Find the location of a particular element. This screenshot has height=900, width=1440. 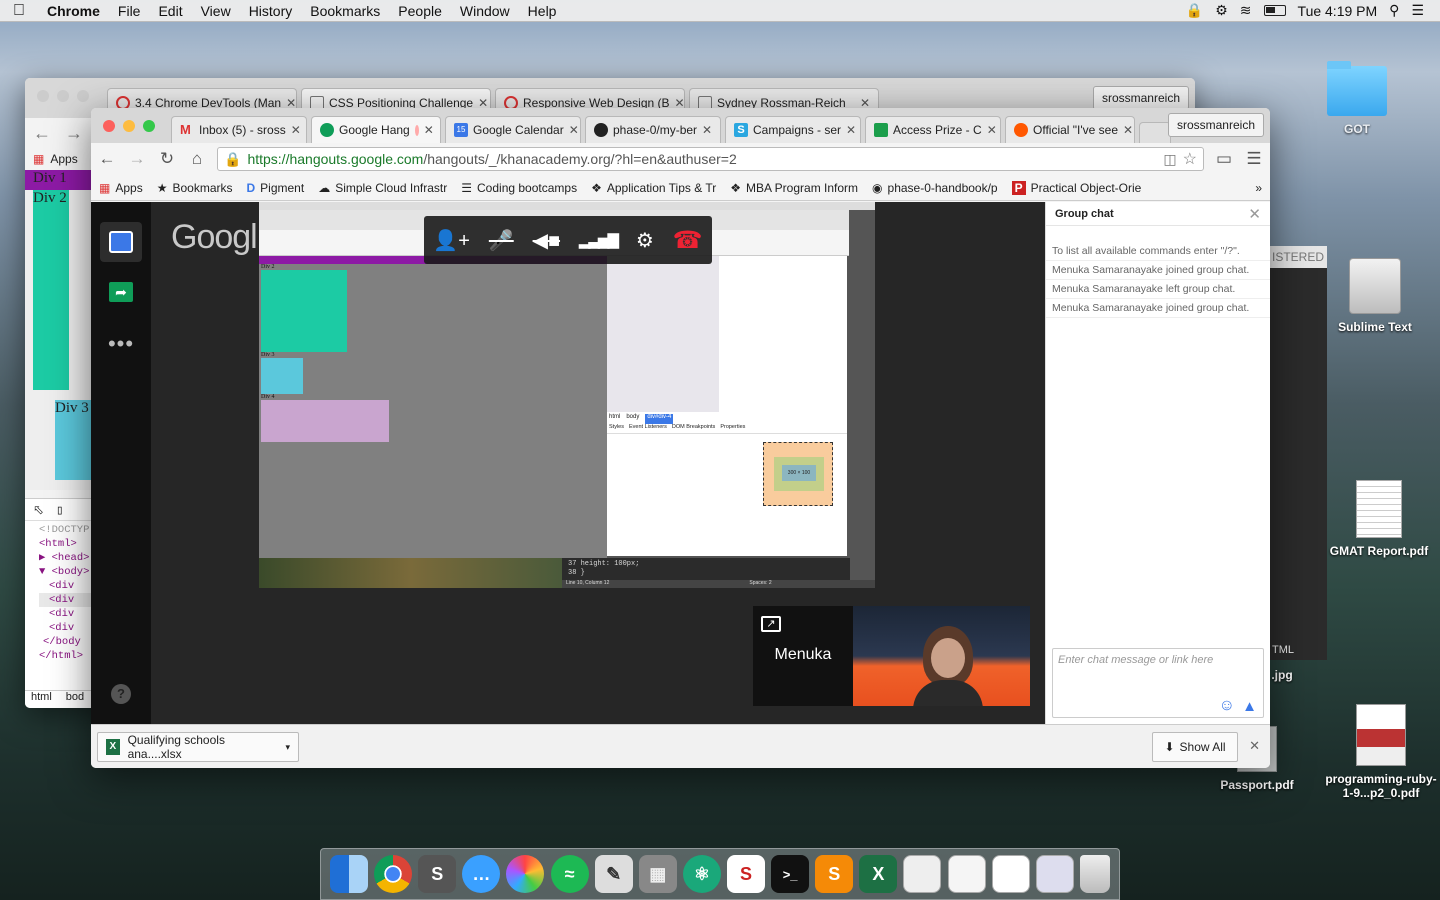

desktop-icon-gmat-report: GMAT Report.pdf is located at coordinates (1379, 519).